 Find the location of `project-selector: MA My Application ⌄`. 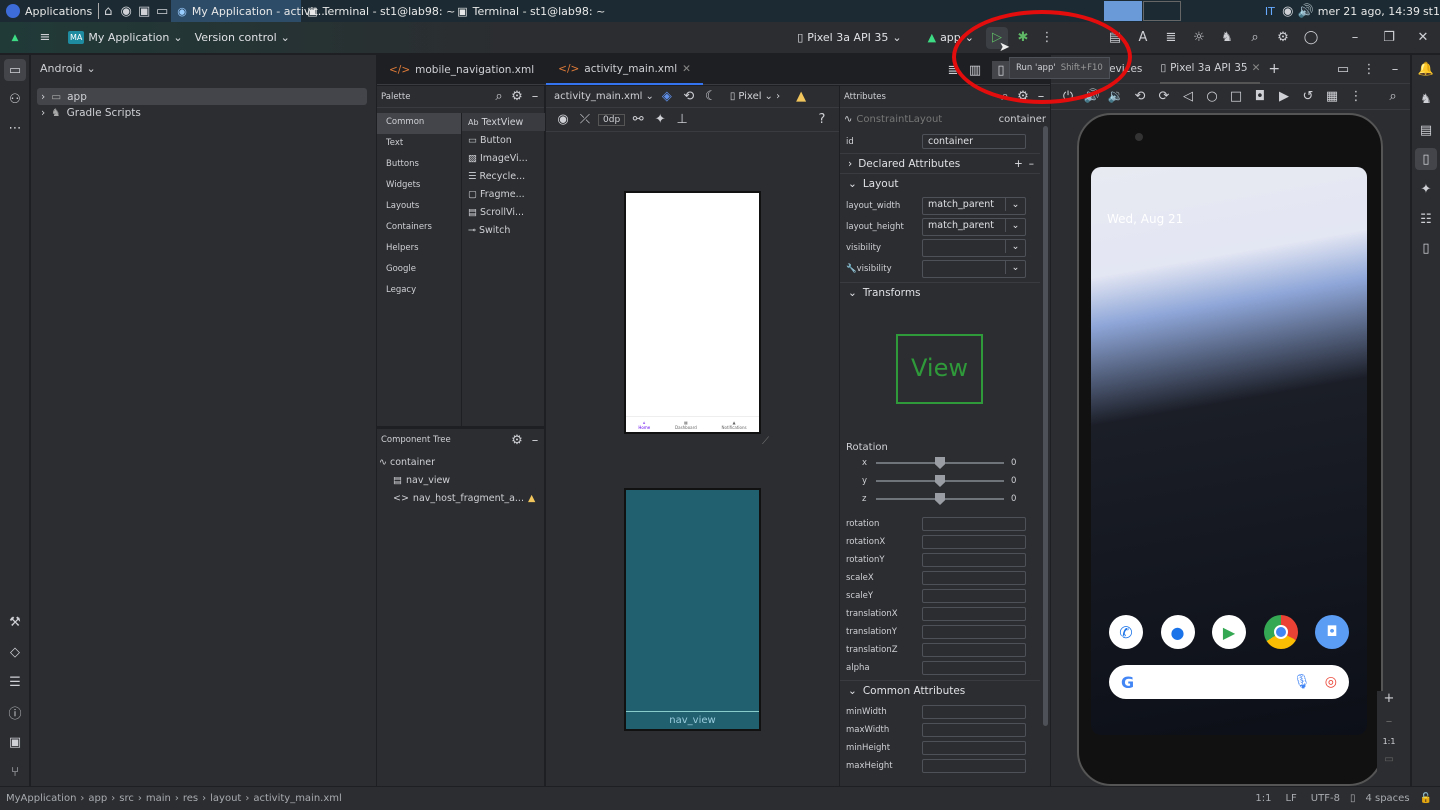

project-selector: MA My Application ⌄ is located at coordinates (125, 38).